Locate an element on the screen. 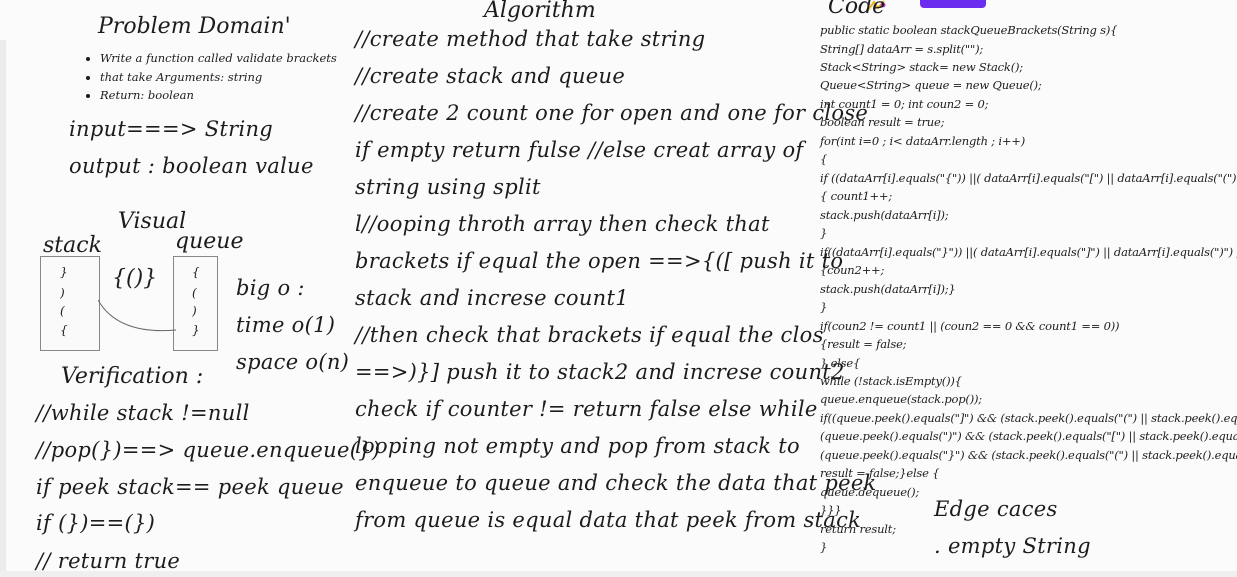 The height and width of the screenshot is (577, 1237). code-line: boolean result = true; is located at coordinates (882, 122).